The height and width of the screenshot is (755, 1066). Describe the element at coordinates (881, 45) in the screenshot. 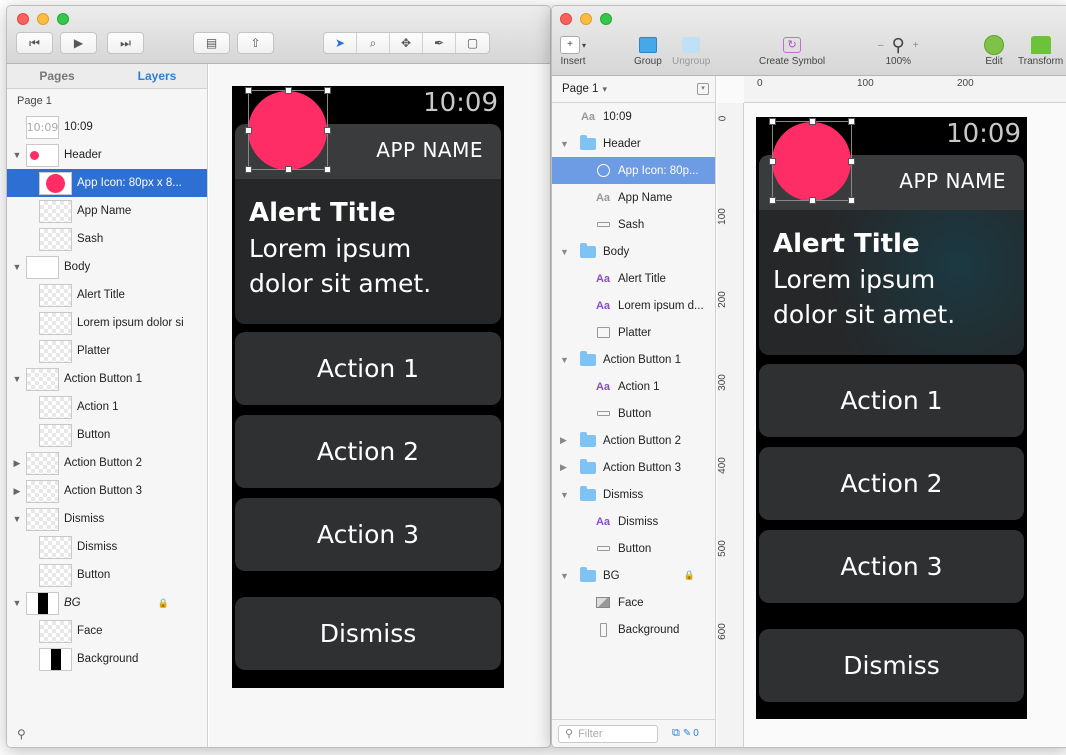

I see `zoom-out-icon: –` at that location.